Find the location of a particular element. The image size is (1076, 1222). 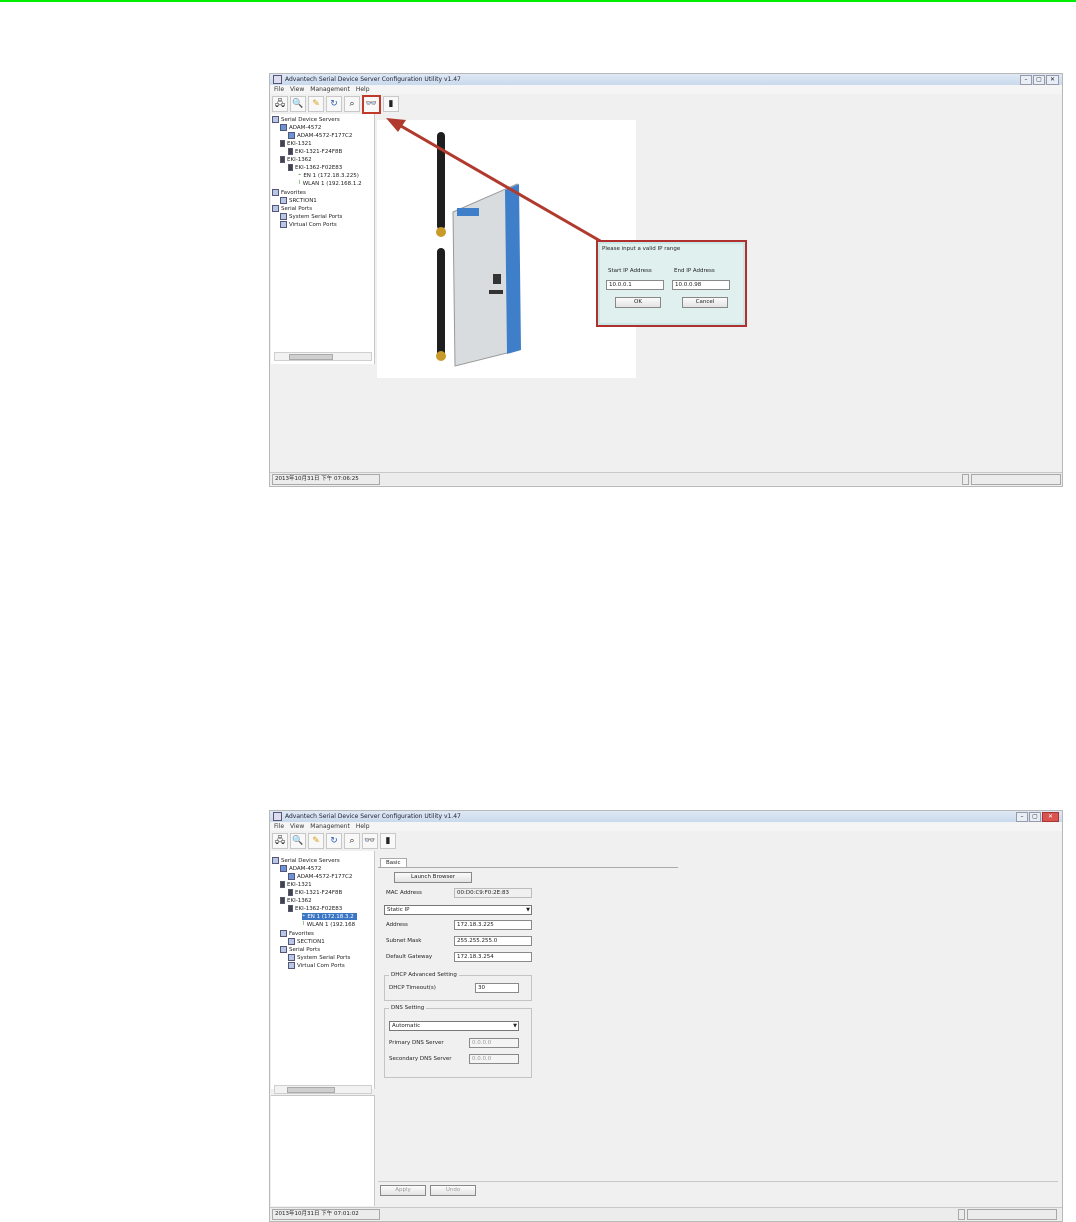

dhcp-timeout-label: DHCP Timeout(s) is located at coordinates (412, 988).